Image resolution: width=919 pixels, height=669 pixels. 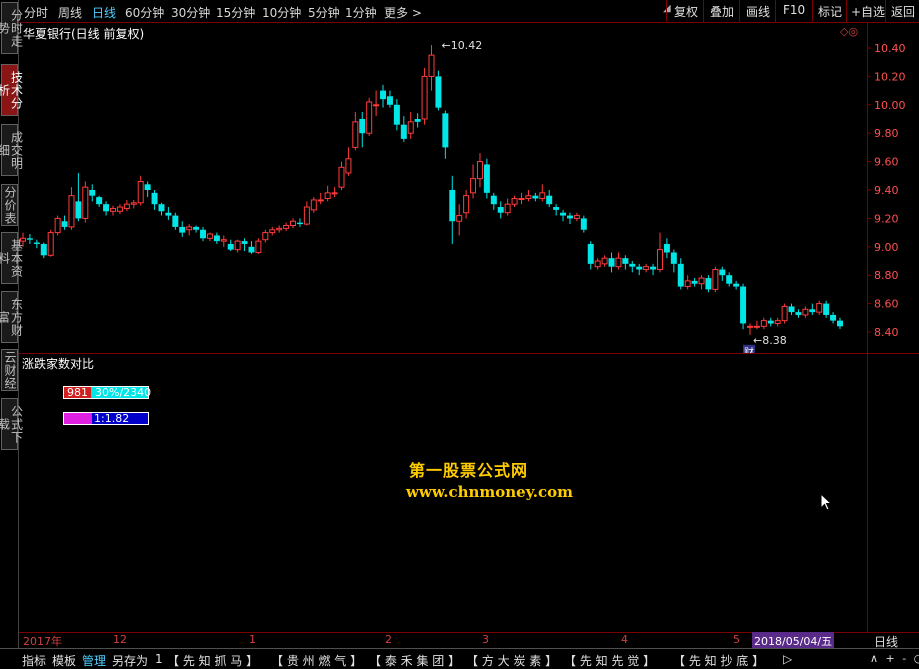 What do you see at coordinates (511, 660) in the screenshot?
I see `template-tab: 【 方 大 炭 素 】` at bounding box center [511, 660].